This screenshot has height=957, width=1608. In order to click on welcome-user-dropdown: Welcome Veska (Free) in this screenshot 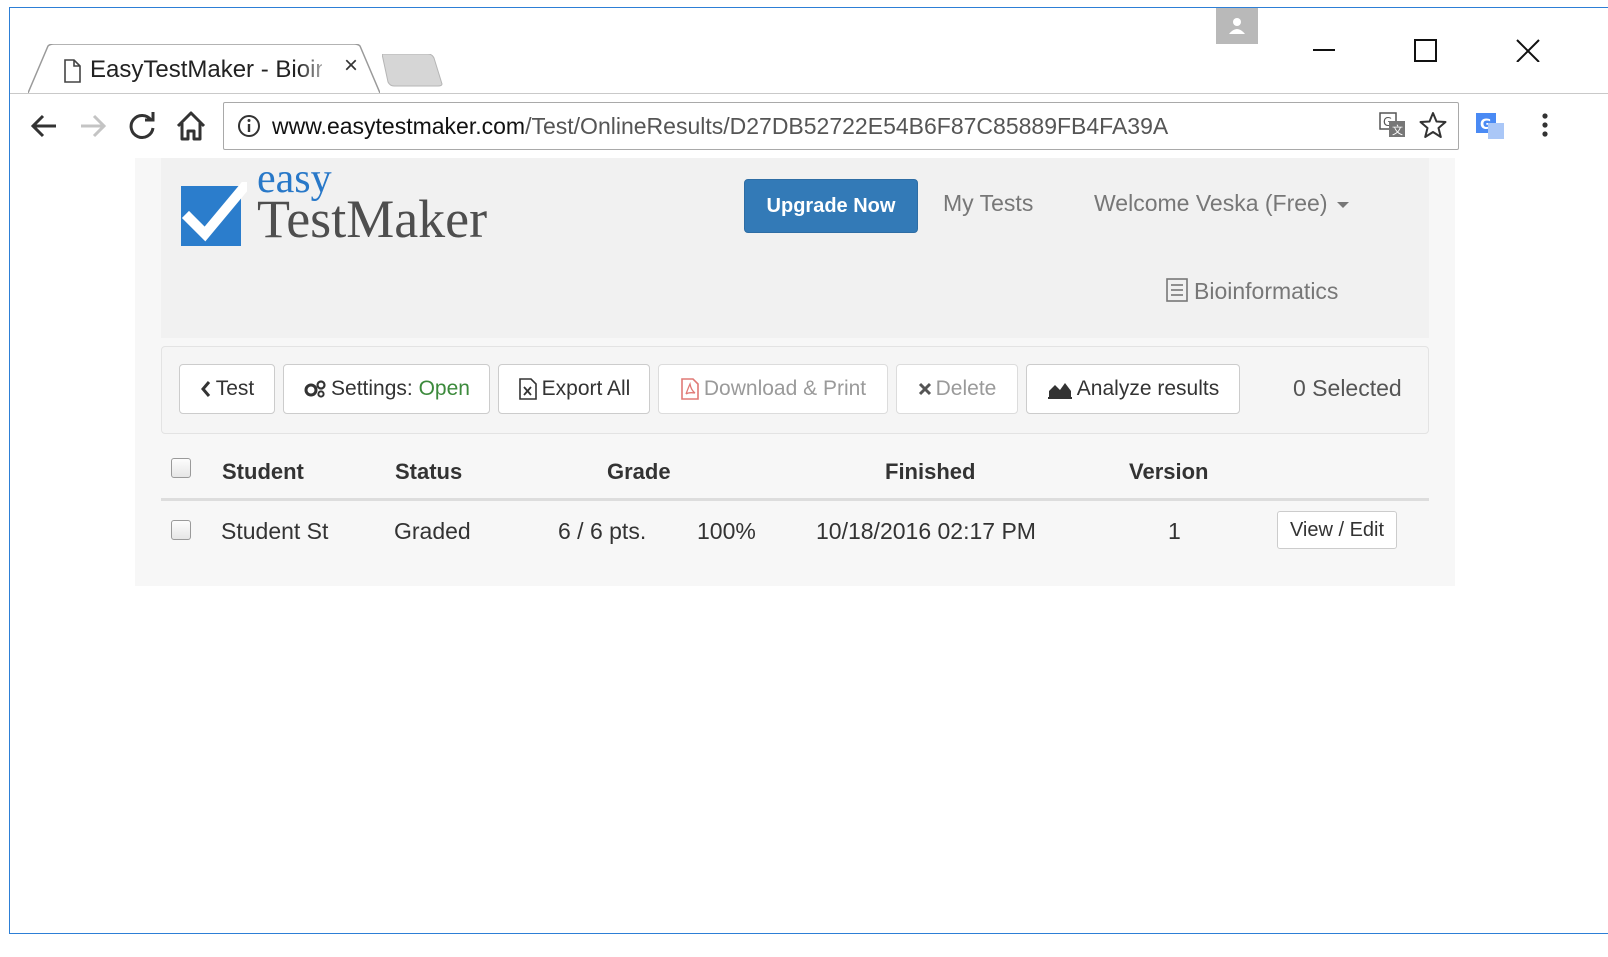, I will do `click(1222, 203)`.